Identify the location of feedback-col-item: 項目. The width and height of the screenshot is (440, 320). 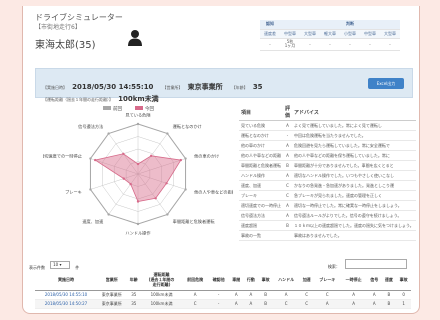
(261, 112).